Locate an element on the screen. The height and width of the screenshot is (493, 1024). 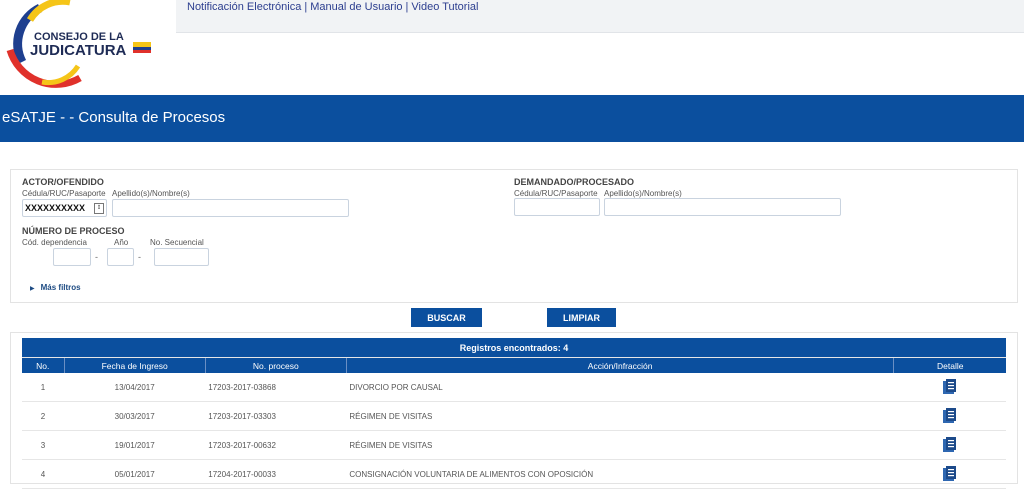
more-filters-toggle: ▶ Más filtros is located at coordinates (55, 287).